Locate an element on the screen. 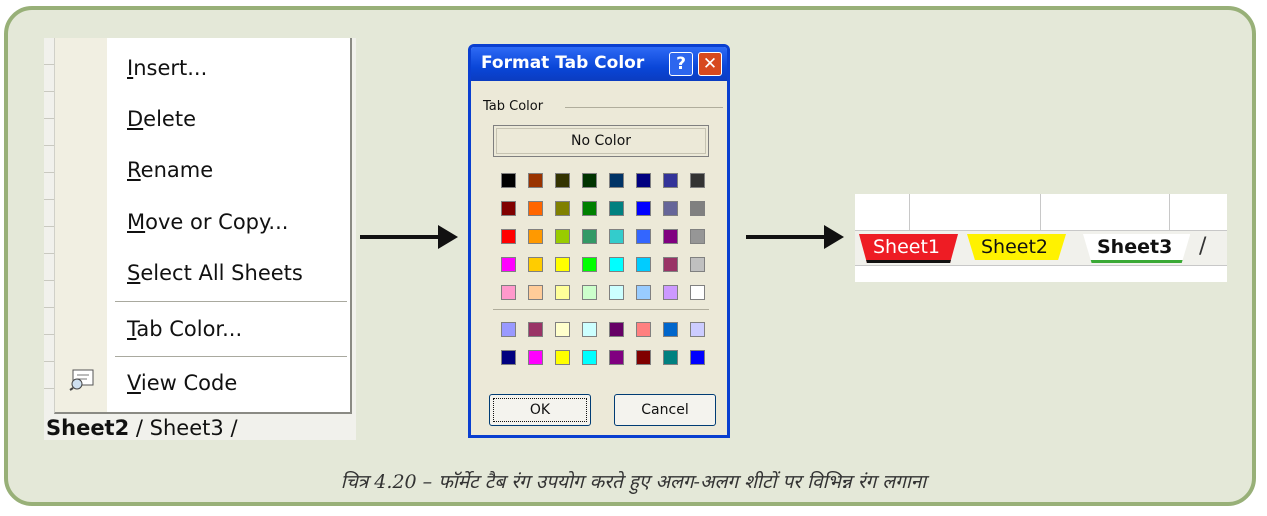 The width and height of the screenshot is (1267, 516). help-button: ? is located at coordinates (681, 64).